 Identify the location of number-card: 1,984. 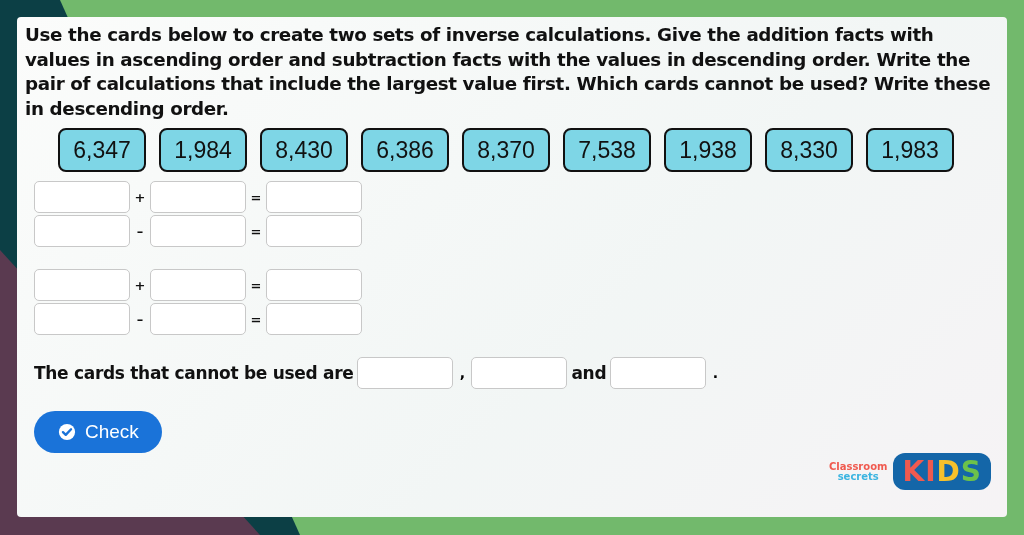
(203, 150).